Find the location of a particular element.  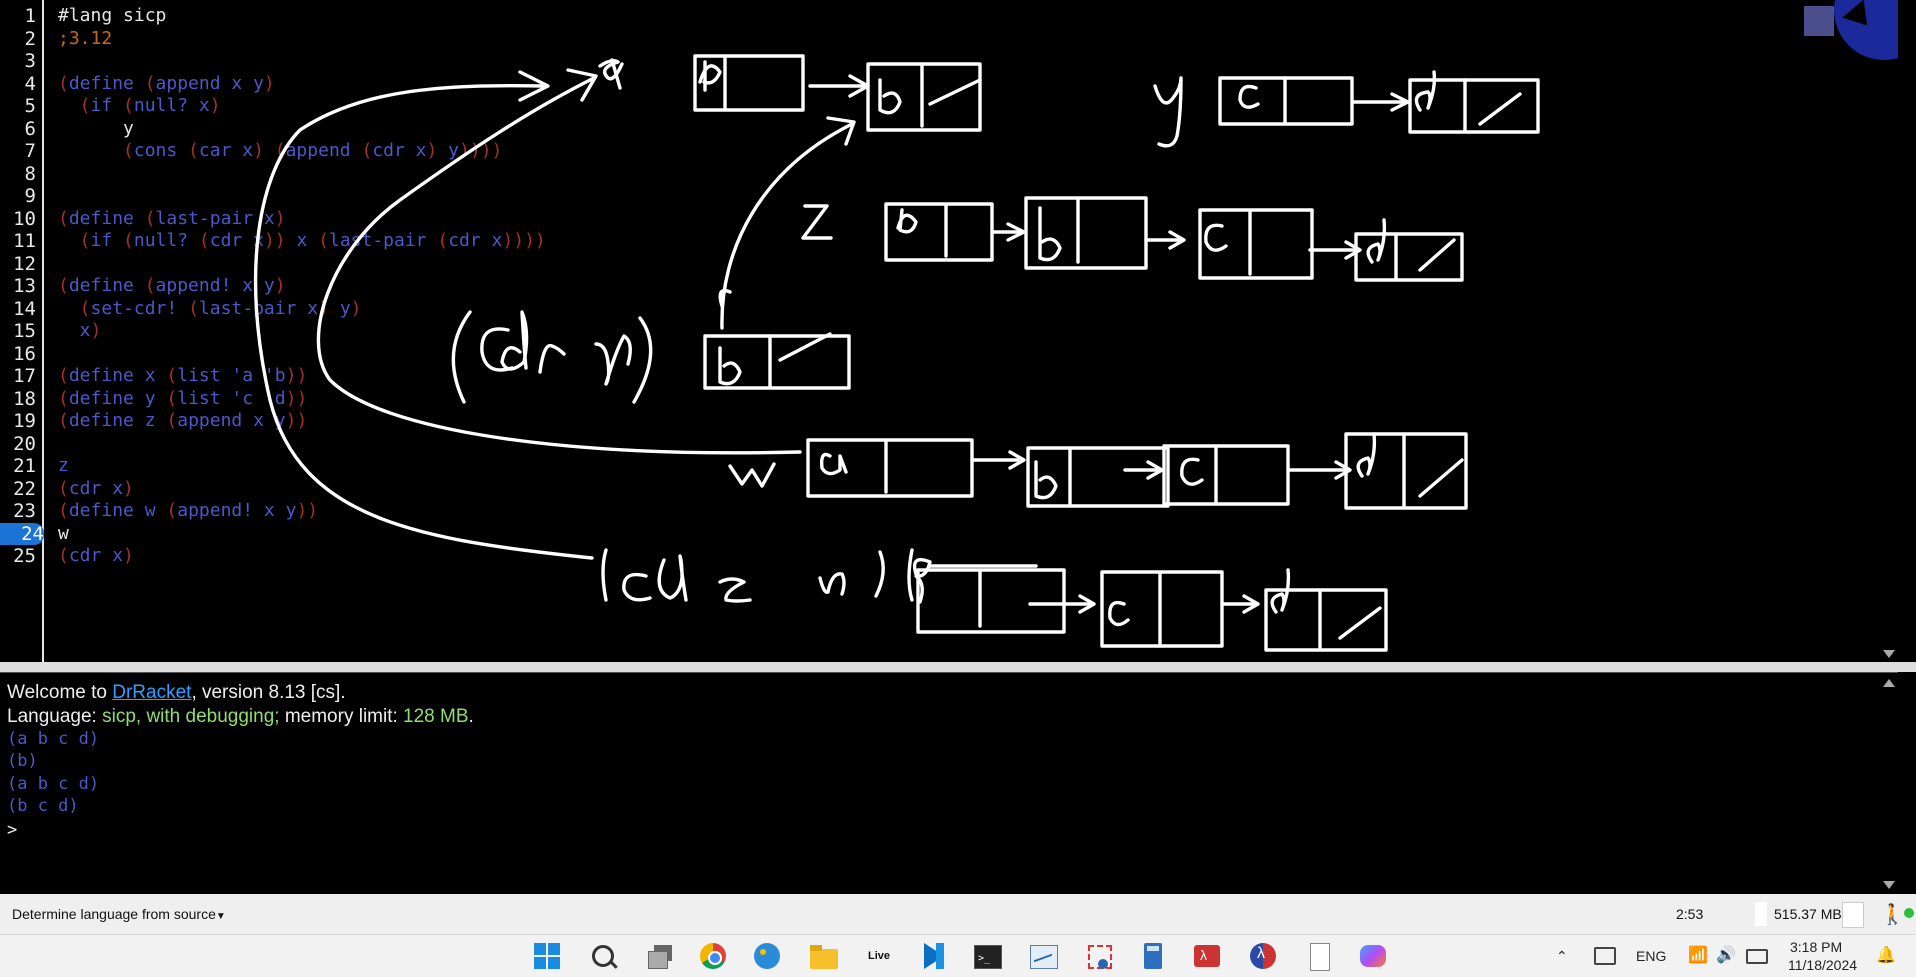

line-number: 7 is located at coordinates (30, 151).